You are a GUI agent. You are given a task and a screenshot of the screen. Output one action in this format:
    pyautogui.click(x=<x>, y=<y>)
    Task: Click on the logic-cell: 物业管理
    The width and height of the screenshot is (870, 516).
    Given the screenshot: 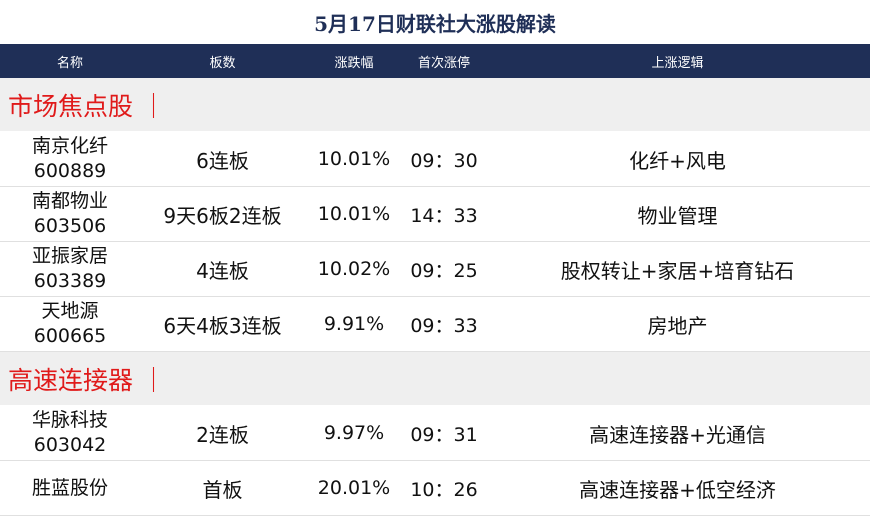 What is the action you would take?
    pyautogui.click(x=677, y=214)
    